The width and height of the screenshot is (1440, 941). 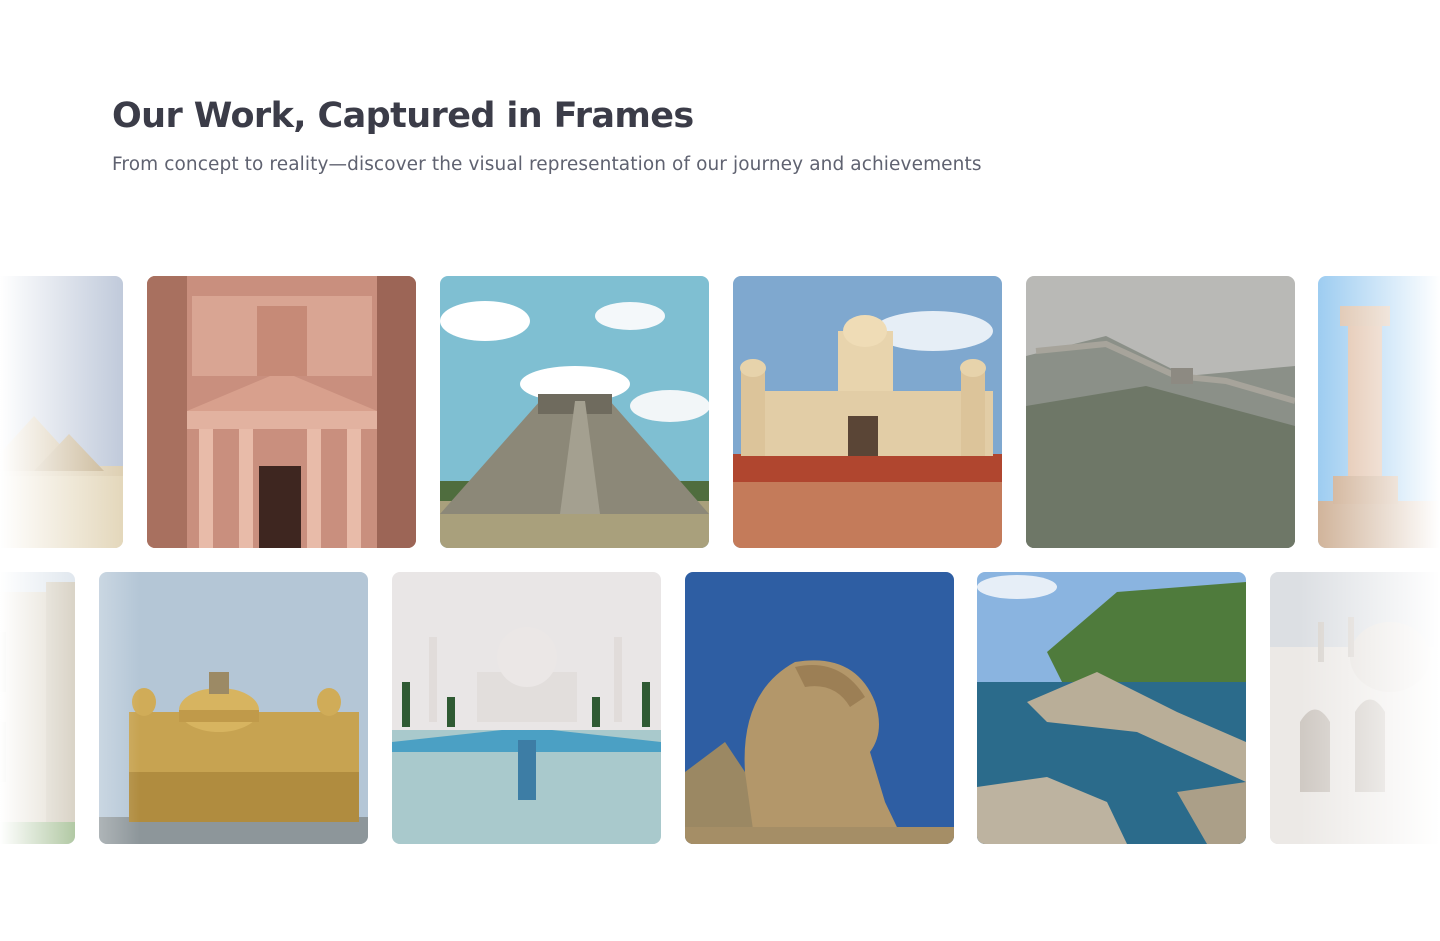 I want to click on coastline-image, so click(x=1111, y=708).